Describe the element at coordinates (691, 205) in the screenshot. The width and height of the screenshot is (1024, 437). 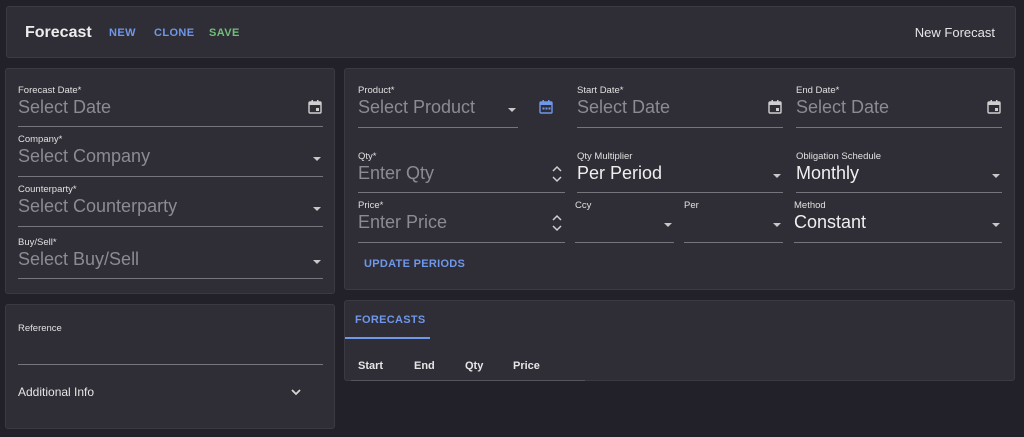
I see `per-label: Per` at that location.